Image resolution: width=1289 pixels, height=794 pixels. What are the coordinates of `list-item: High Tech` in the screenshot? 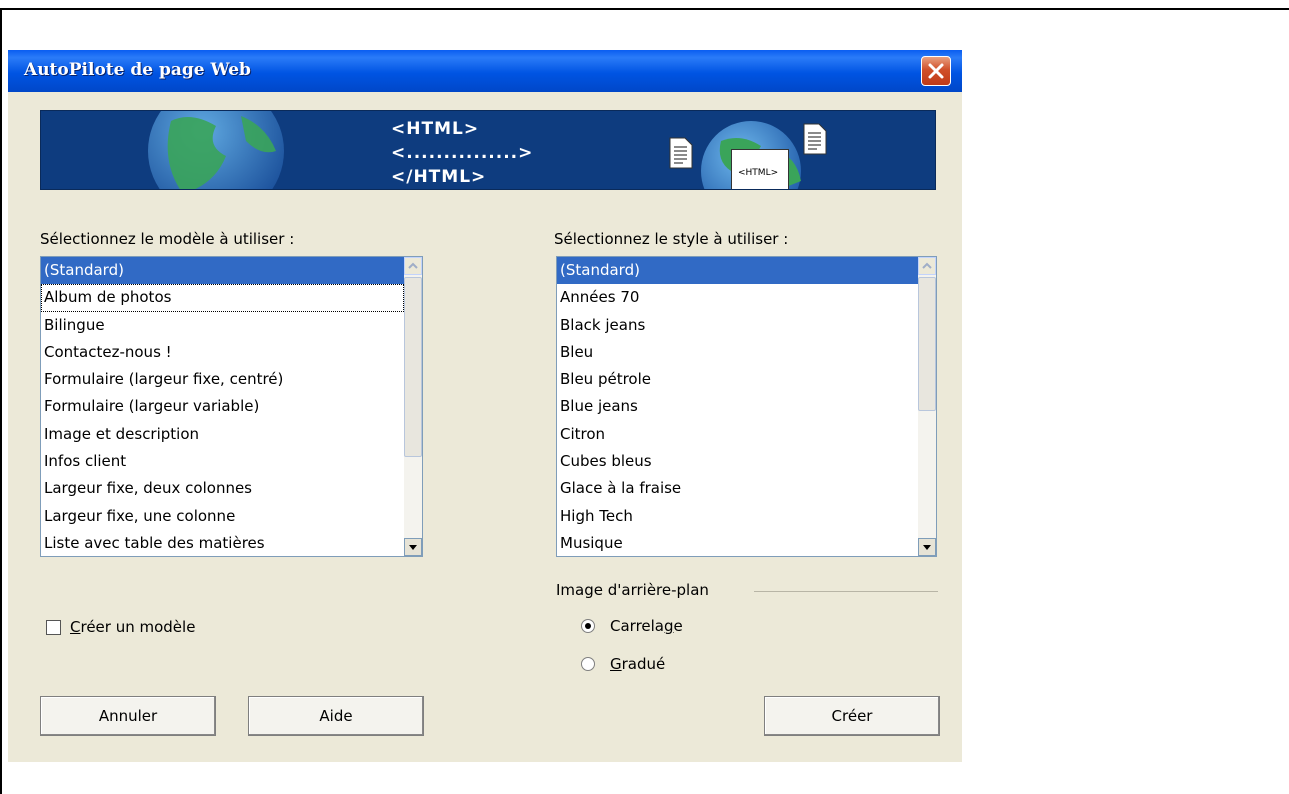 It's located at (737, 516).